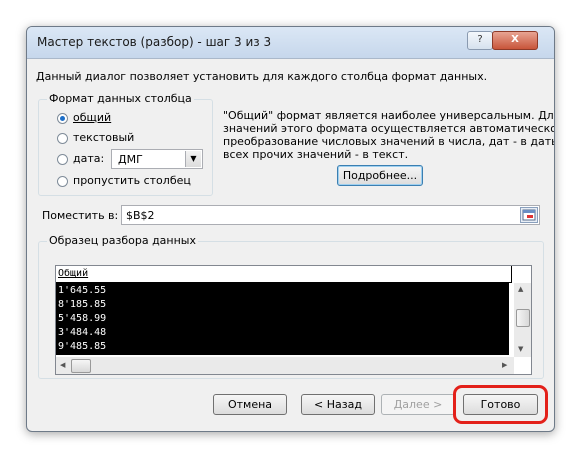 This screenshot has height=461, width=585. I want to click on back-button: < Назад, so click(338, 404).